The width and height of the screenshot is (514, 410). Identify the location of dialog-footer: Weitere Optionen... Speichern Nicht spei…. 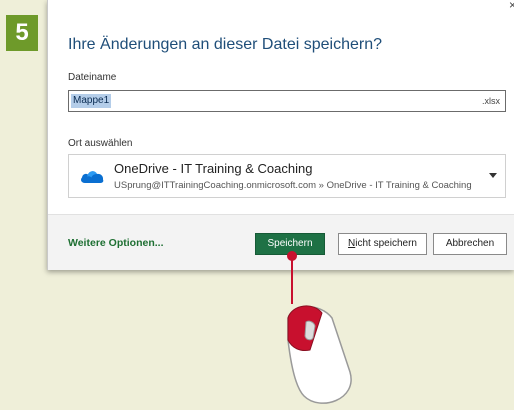
(281, 242).